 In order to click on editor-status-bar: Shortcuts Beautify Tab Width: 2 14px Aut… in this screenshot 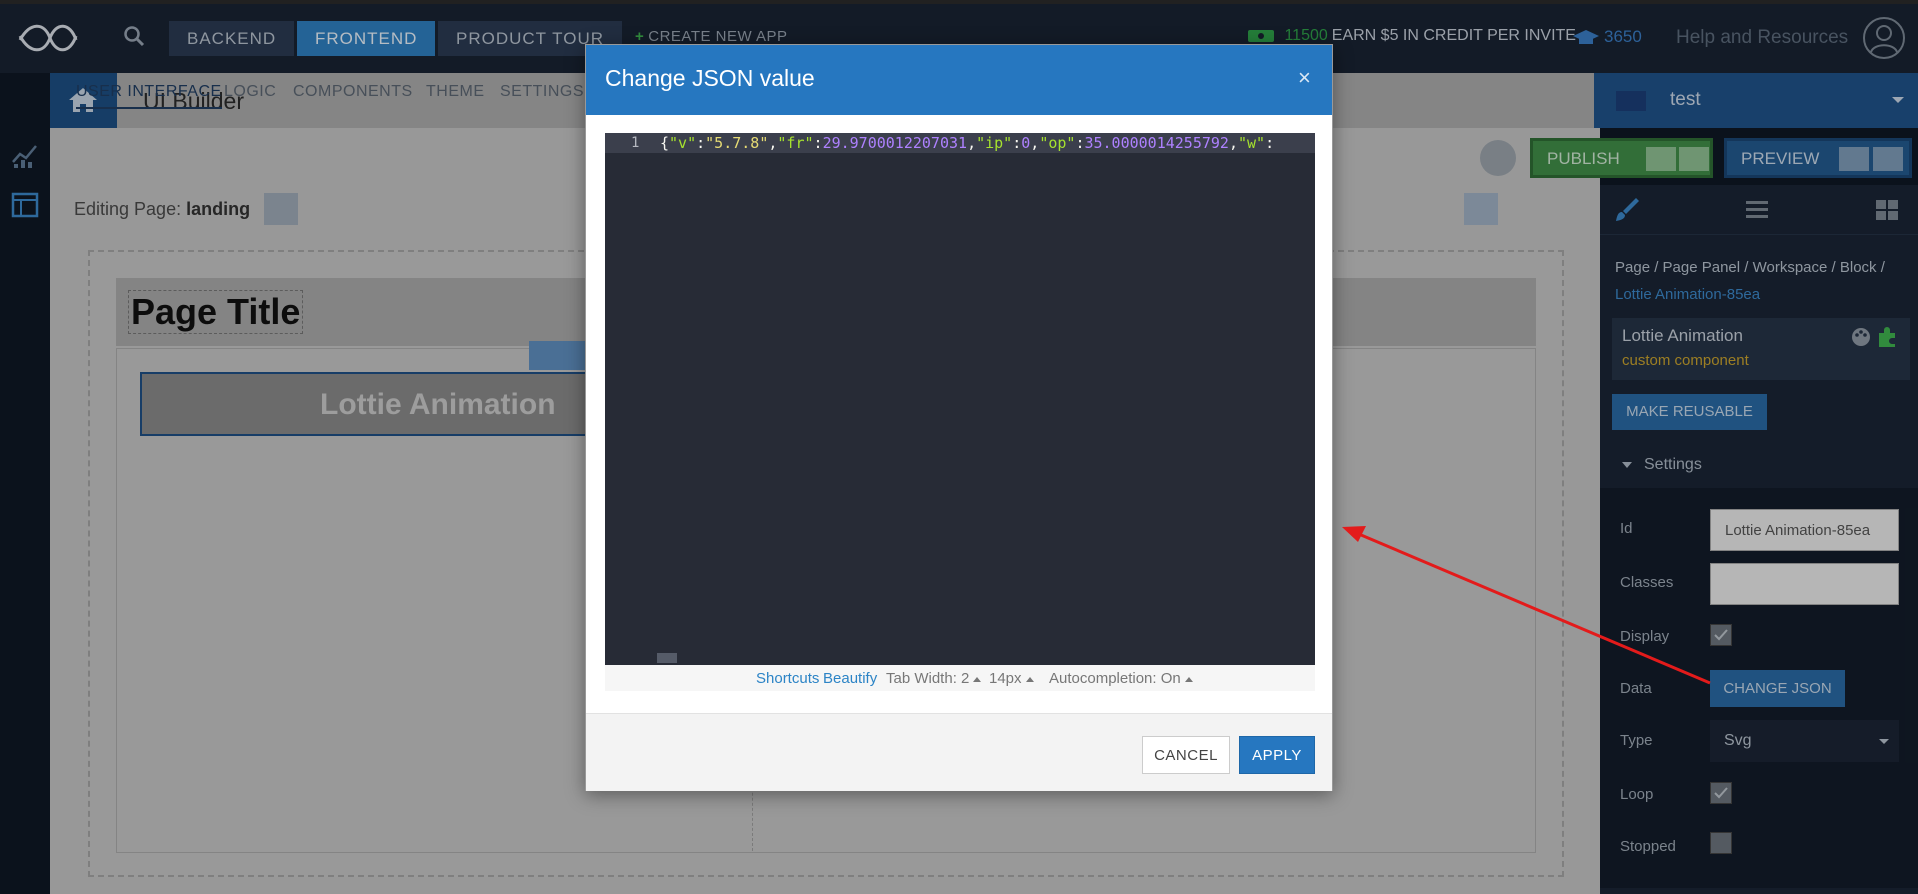, I will do `click(960, 678)`.